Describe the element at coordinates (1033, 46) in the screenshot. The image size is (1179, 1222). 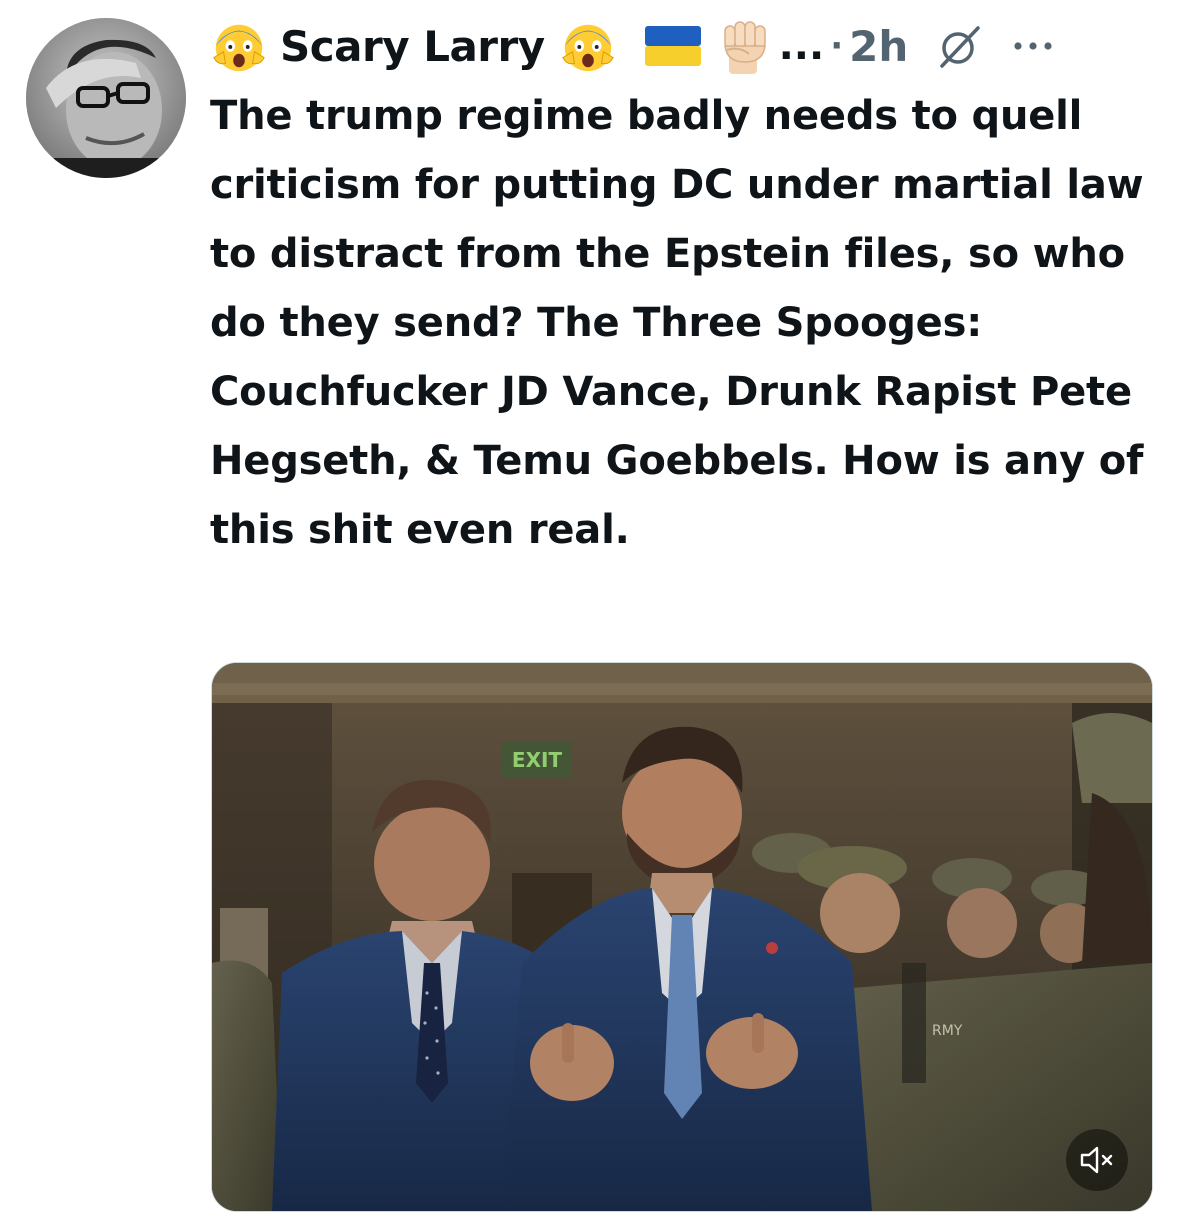
I see `more-options-icon` at that location.